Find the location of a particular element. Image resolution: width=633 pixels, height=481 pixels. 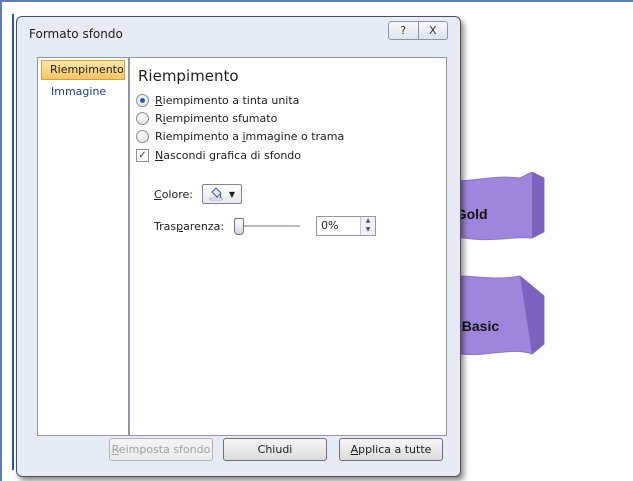

spinner-arrows: ▲ ▼ is located at coordinates (367, 226).